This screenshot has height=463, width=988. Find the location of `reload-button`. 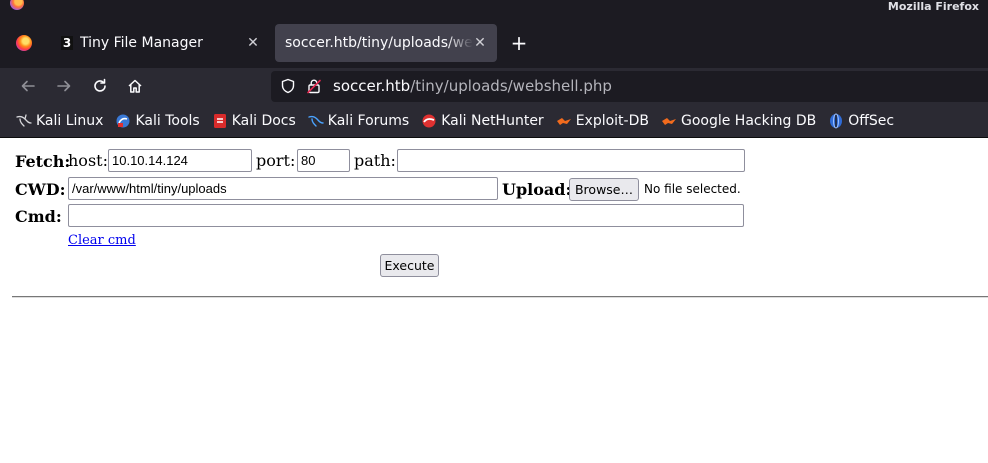

reload-button is located at coordinates (100, 86).